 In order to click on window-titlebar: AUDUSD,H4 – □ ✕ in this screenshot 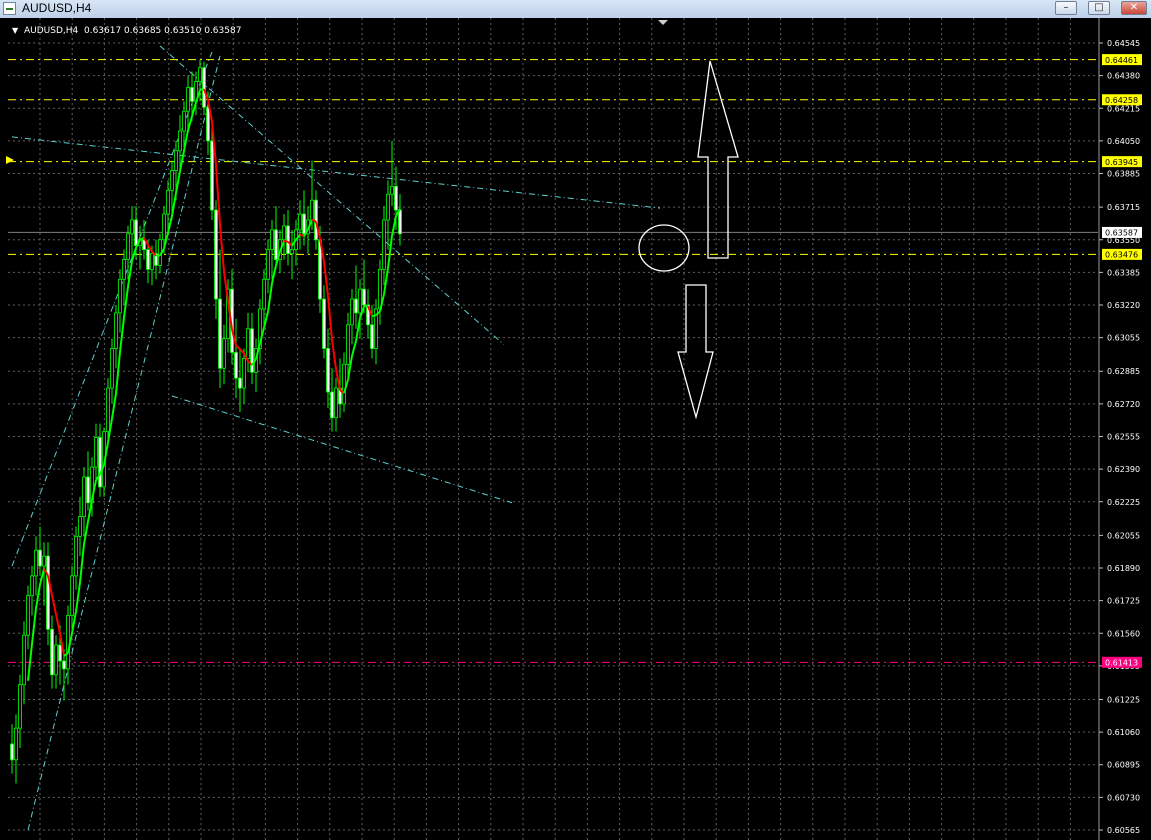, I will do `click(575, 9)`.